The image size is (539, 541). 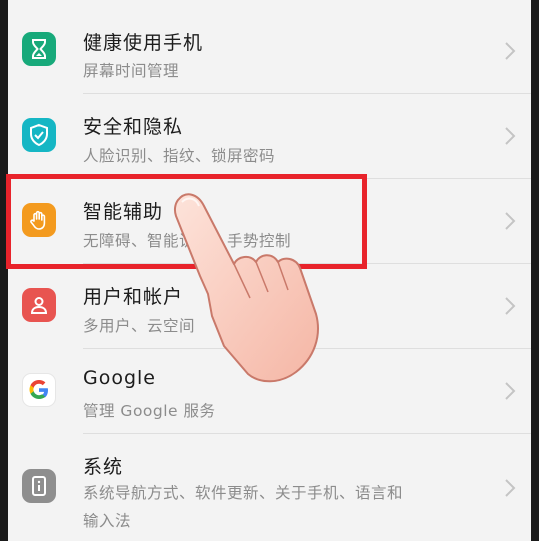 I want to click on item-subtitle: 管理 Google 服务, so click(x=149, y=411).